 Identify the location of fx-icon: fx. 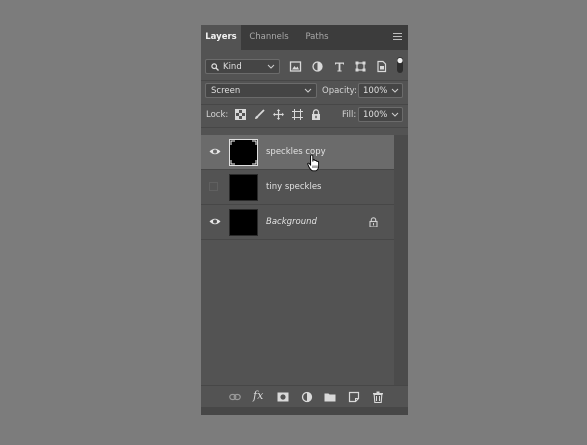
(258, 396).